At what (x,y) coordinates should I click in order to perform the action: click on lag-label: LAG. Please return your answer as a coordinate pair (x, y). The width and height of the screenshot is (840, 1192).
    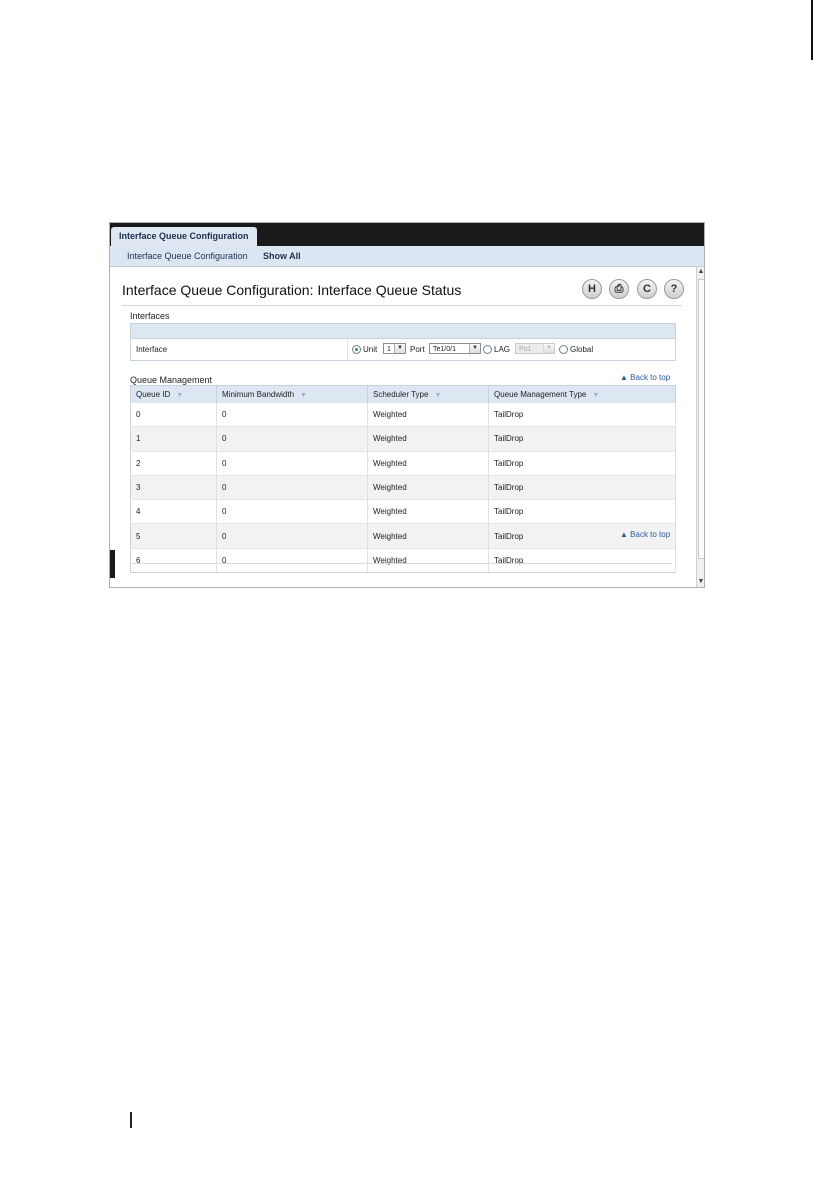
    Looking at the image, I should click on (502, 349).